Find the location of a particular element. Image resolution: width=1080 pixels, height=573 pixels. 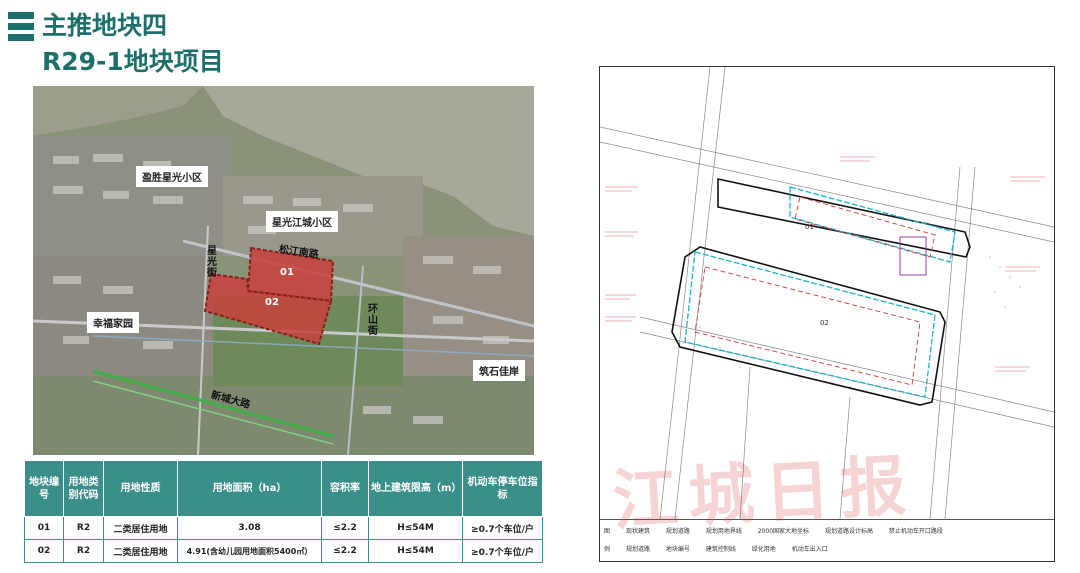

legend-item: 地块编号 is located at coordinates (677, 549).